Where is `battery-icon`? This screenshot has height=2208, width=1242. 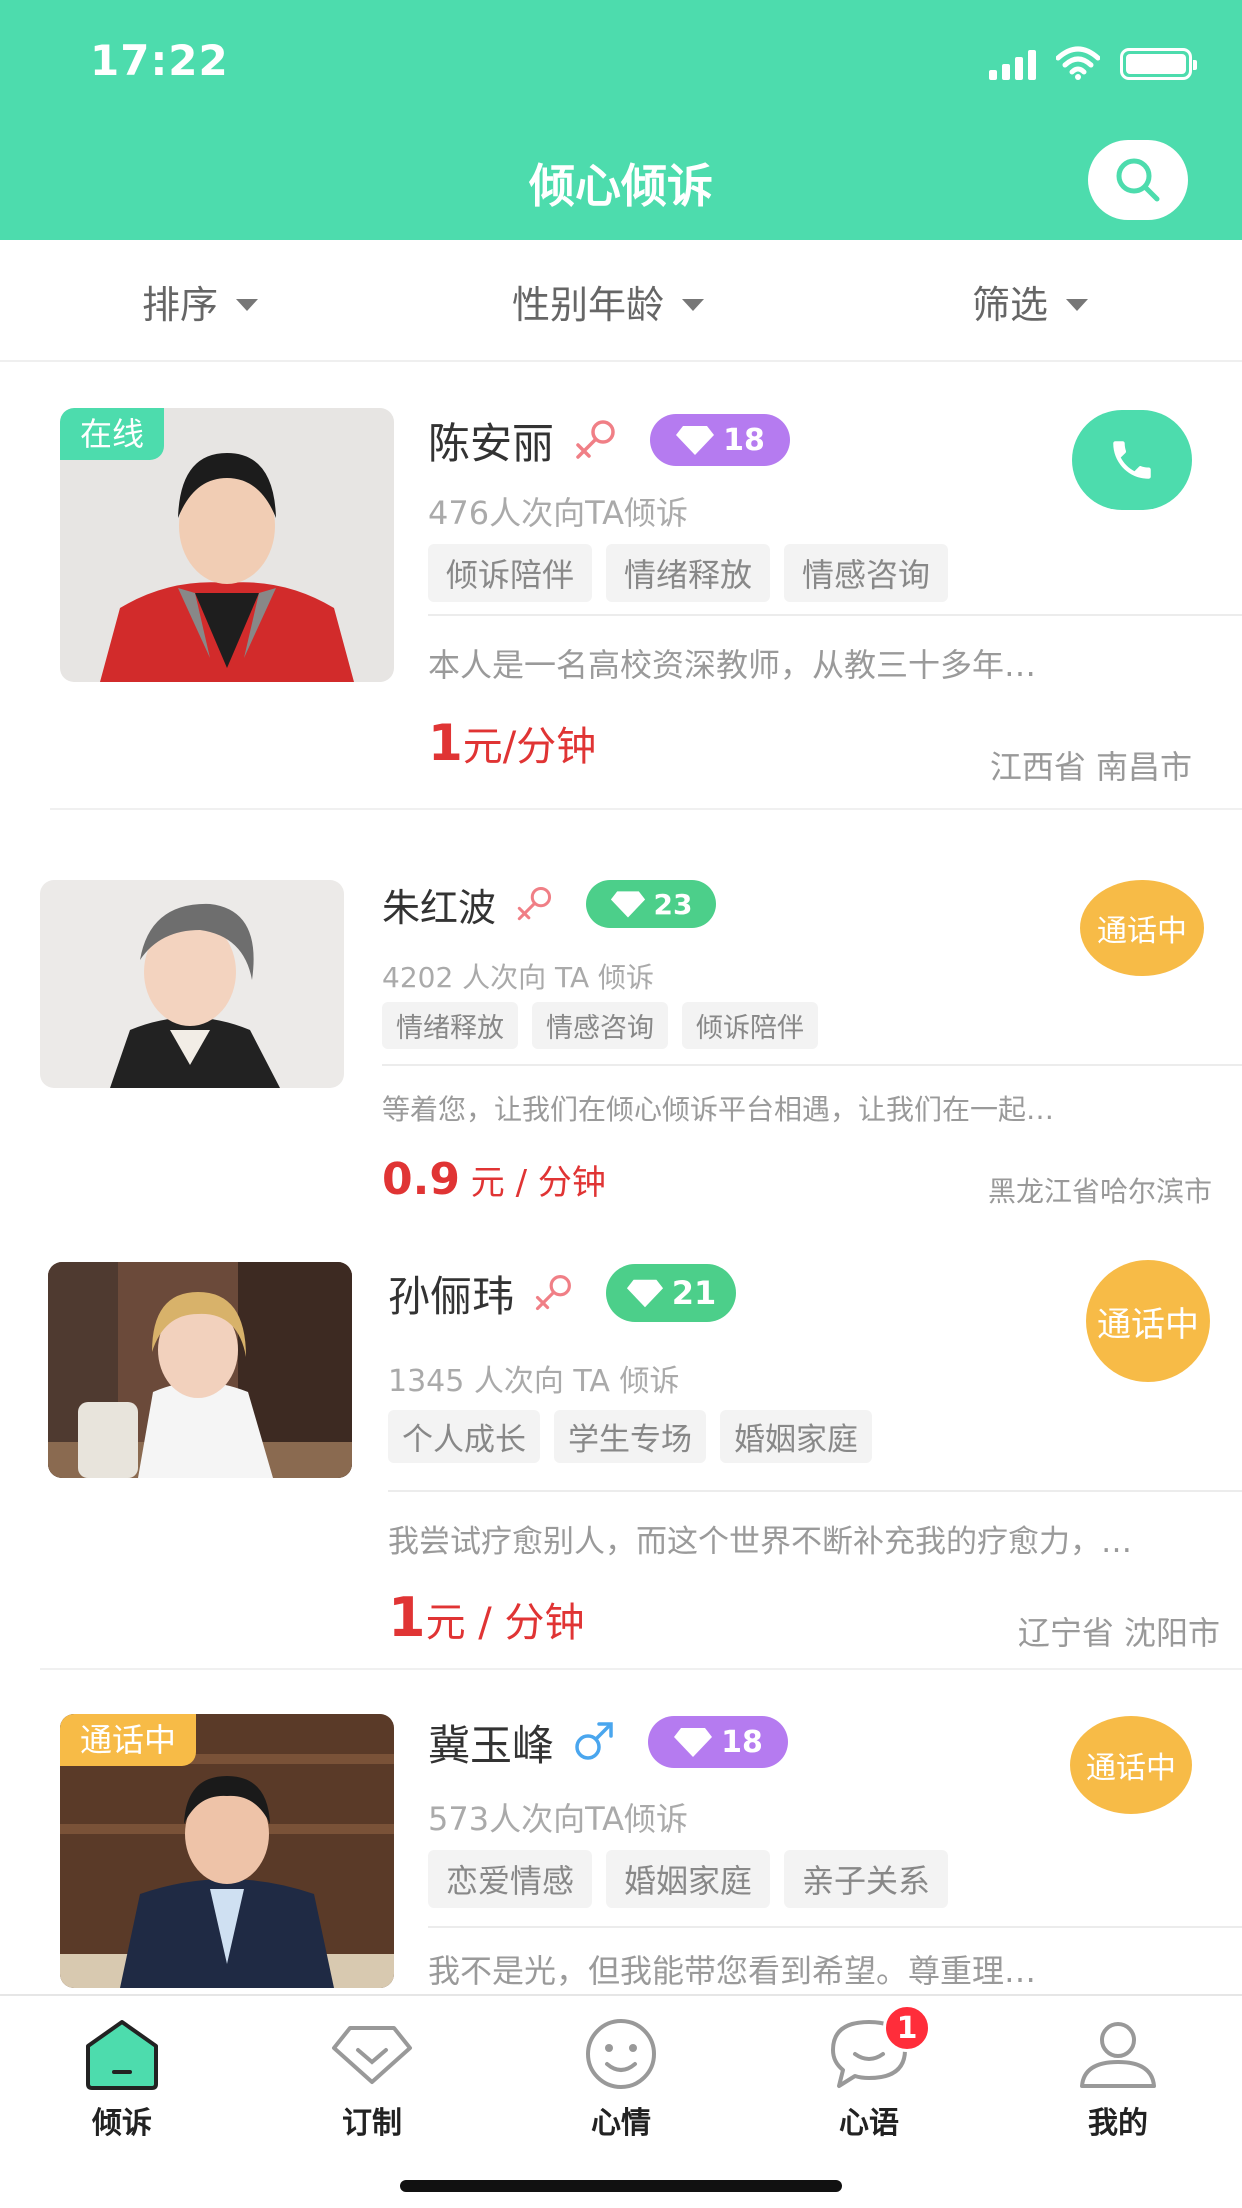
battery-icon is located at coordinates (1158, 64).